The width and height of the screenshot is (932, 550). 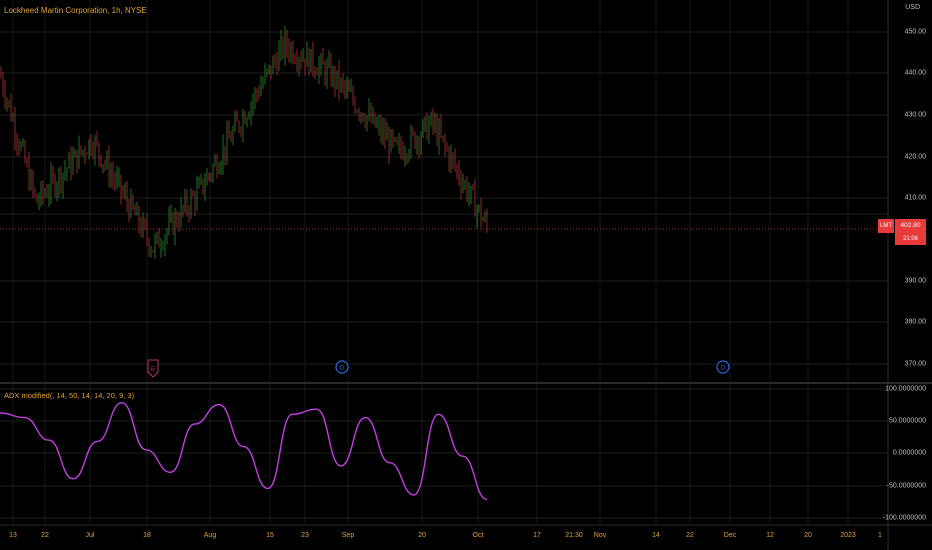 What do you see at coordinates (75, 10) in the screenshot?
I see `chart-title: Lockheed Martin Corporation, 1h, NYSE` at bounding box center [75, 10].